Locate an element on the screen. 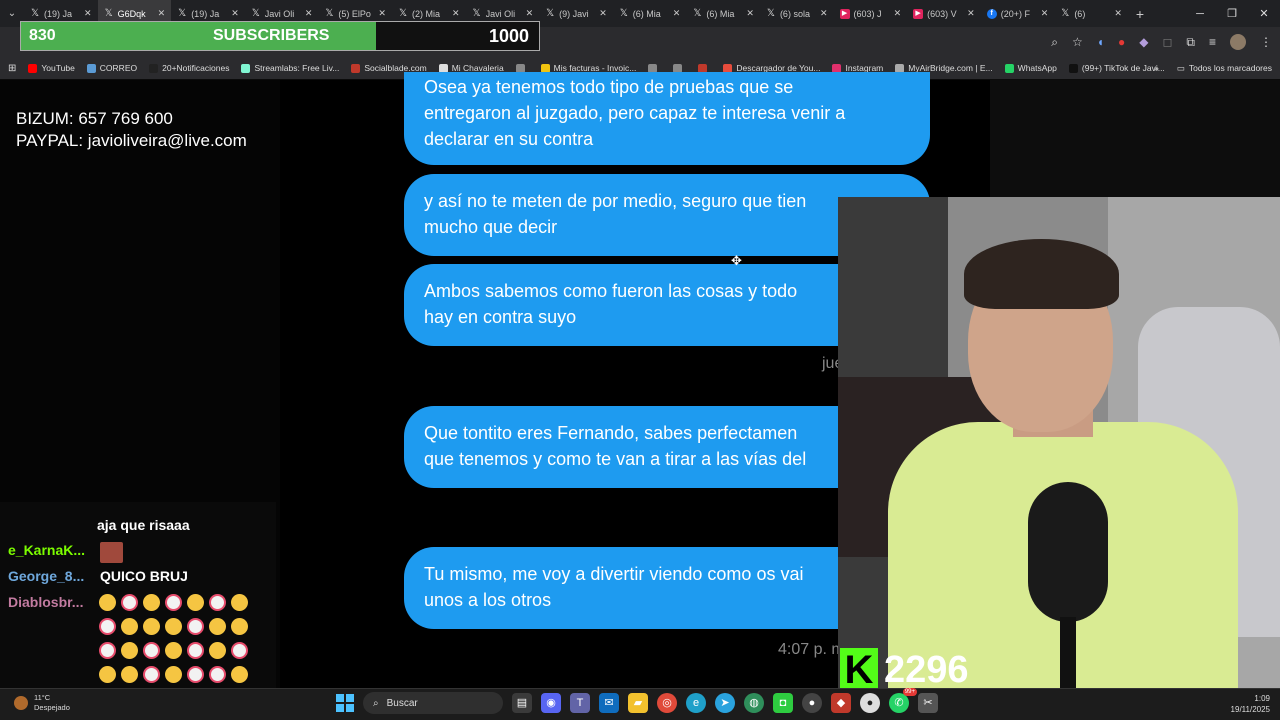 The width and height of the screenshot is (1280, 720). zoom-icon: ⌕ is located at coordinates (1054, 42).